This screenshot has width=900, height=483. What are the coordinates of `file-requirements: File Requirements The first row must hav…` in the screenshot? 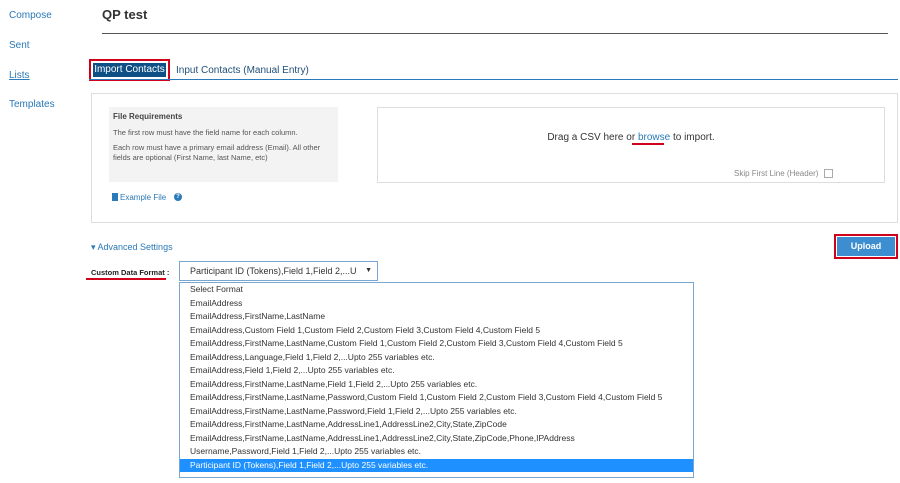 It's located at (223, 144).